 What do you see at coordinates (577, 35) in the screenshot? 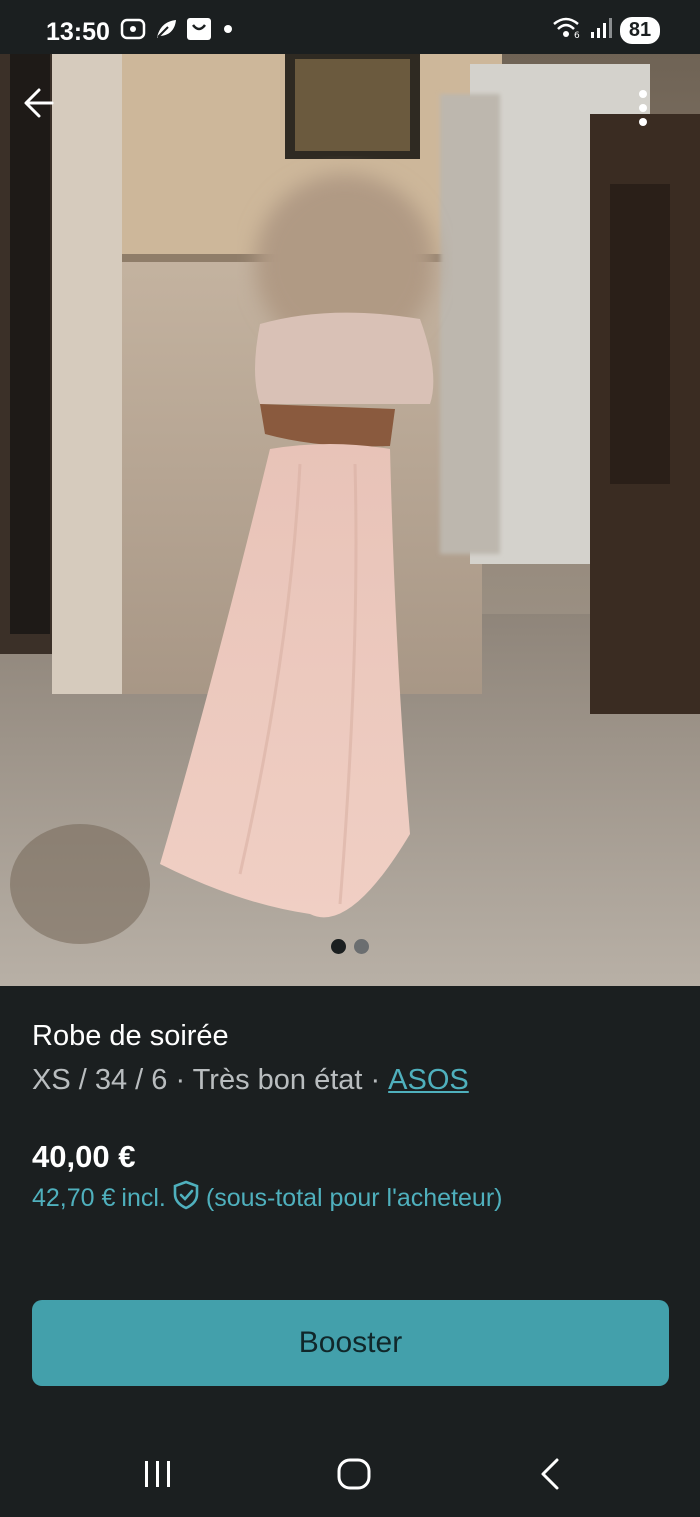
I see `svg-text: 6` at bounding box center [577, 35].